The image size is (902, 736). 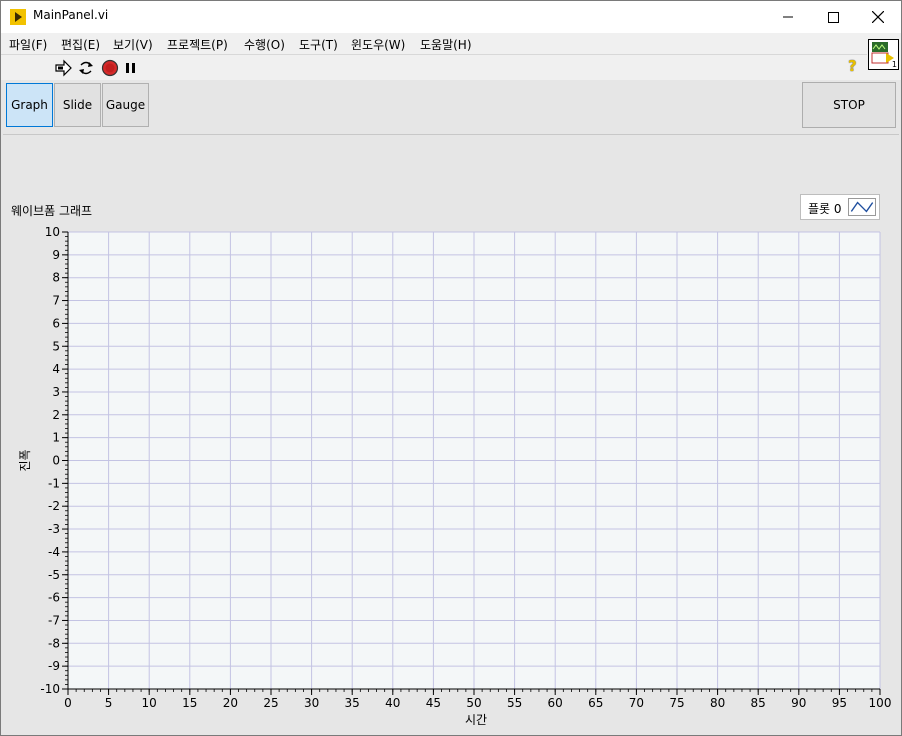 What do you see at coordinates (52, 211) in the screenshot?
I see `graph-label: 웨이브폼 그래프` at bounding box center [52, 211].